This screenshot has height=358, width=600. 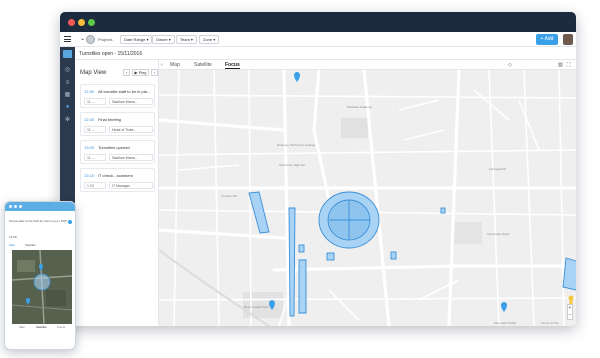 I want to click on minimize-window-button, so click(x=81, y=22).